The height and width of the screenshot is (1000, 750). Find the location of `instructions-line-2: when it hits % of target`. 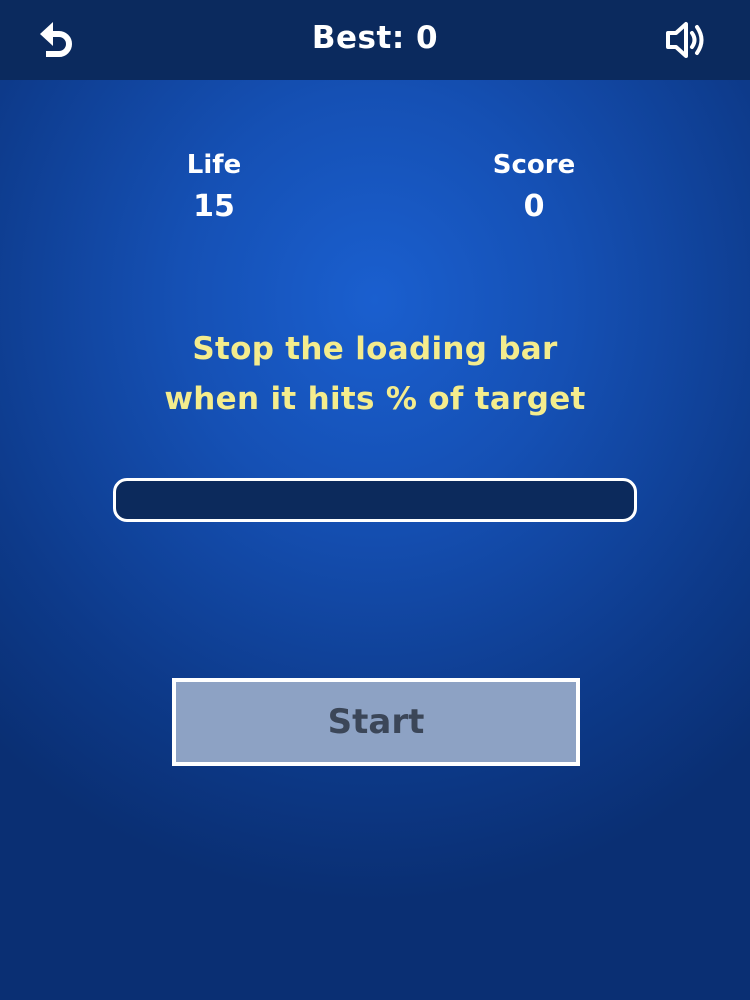

instructions-line-2: when it hits % of target is located at coordinates (375, 399).